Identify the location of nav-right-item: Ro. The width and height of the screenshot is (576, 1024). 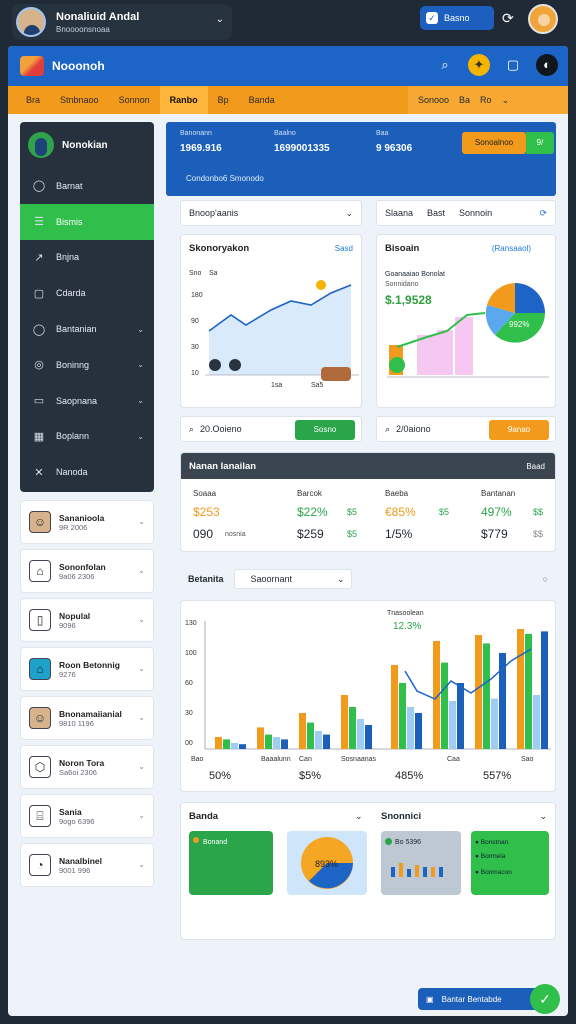
(486, 100).